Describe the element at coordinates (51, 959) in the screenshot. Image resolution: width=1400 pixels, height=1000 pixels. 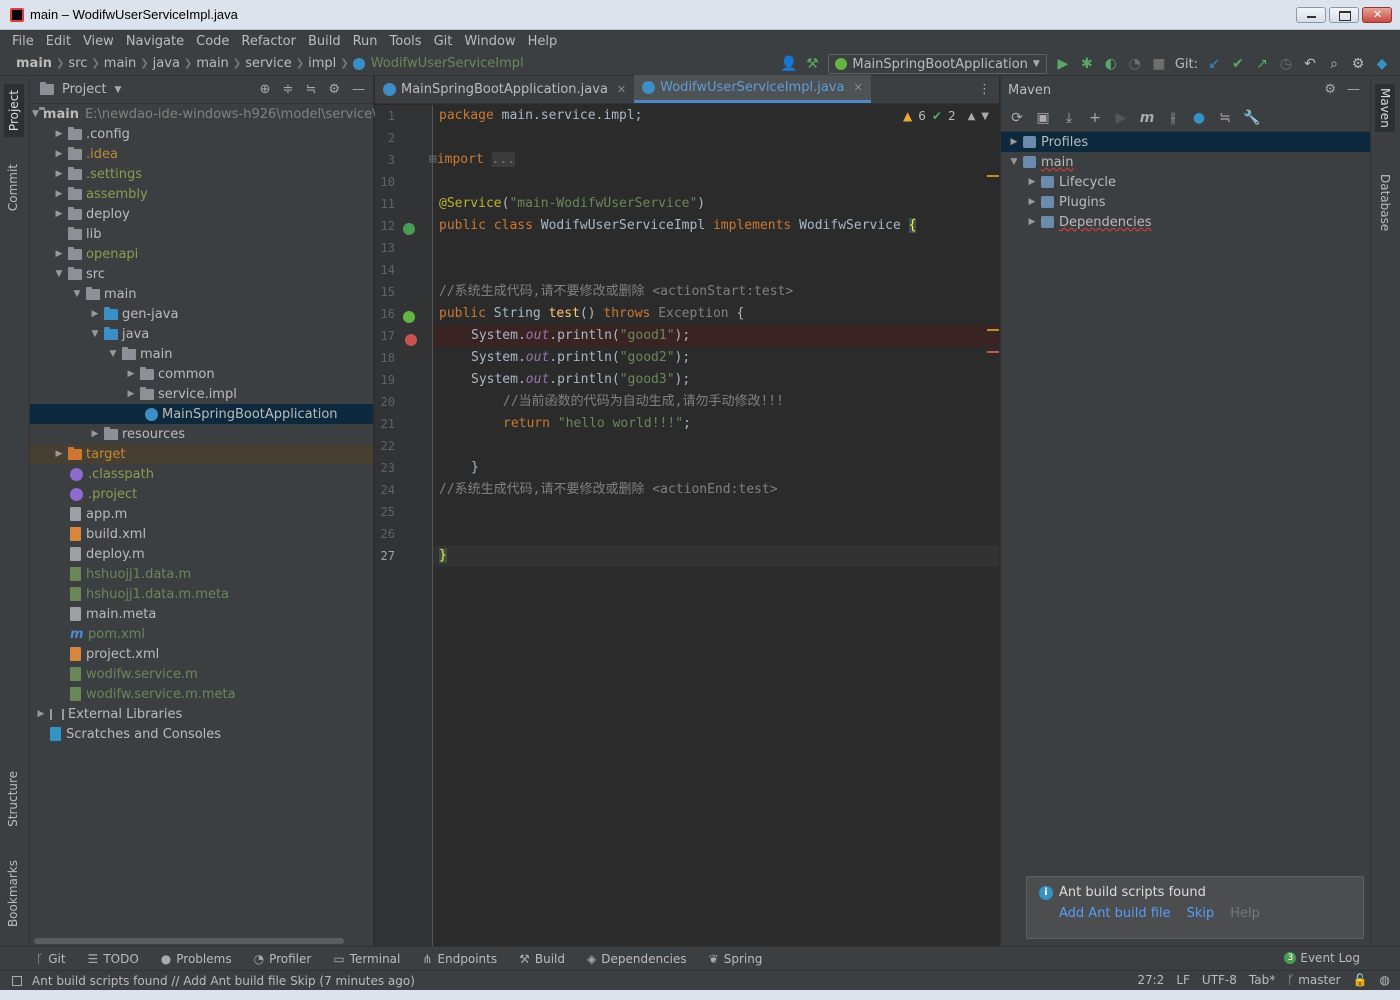
I see `tool-git: ᚴ Git` at that location.